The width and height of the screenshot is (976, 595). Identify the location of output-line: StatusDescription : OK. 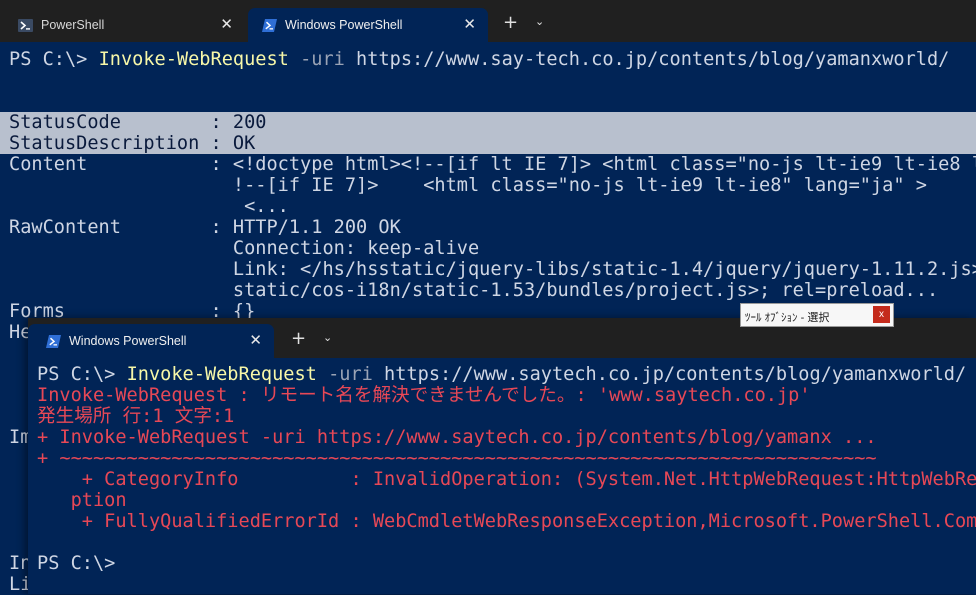
(488, 143).